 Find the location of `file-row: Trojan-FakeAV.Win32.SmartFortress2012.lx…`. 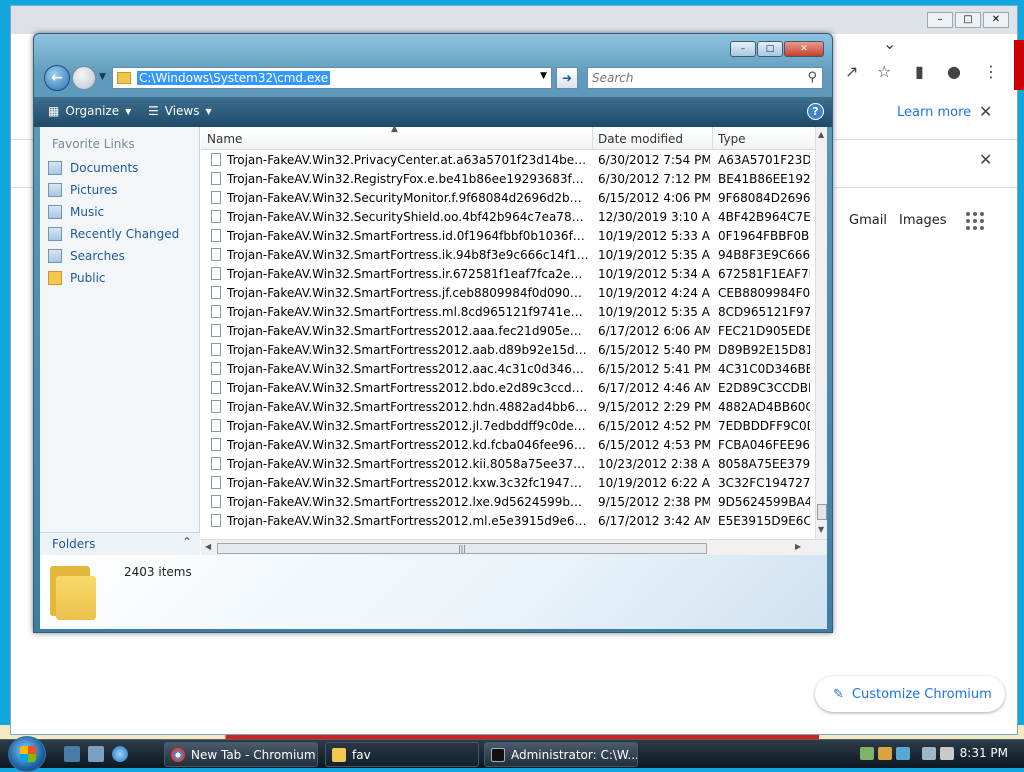

file-row: Trojan-FakeAV.Win32.SmartFortress2012.lx… is located at coordinates (508, 501).